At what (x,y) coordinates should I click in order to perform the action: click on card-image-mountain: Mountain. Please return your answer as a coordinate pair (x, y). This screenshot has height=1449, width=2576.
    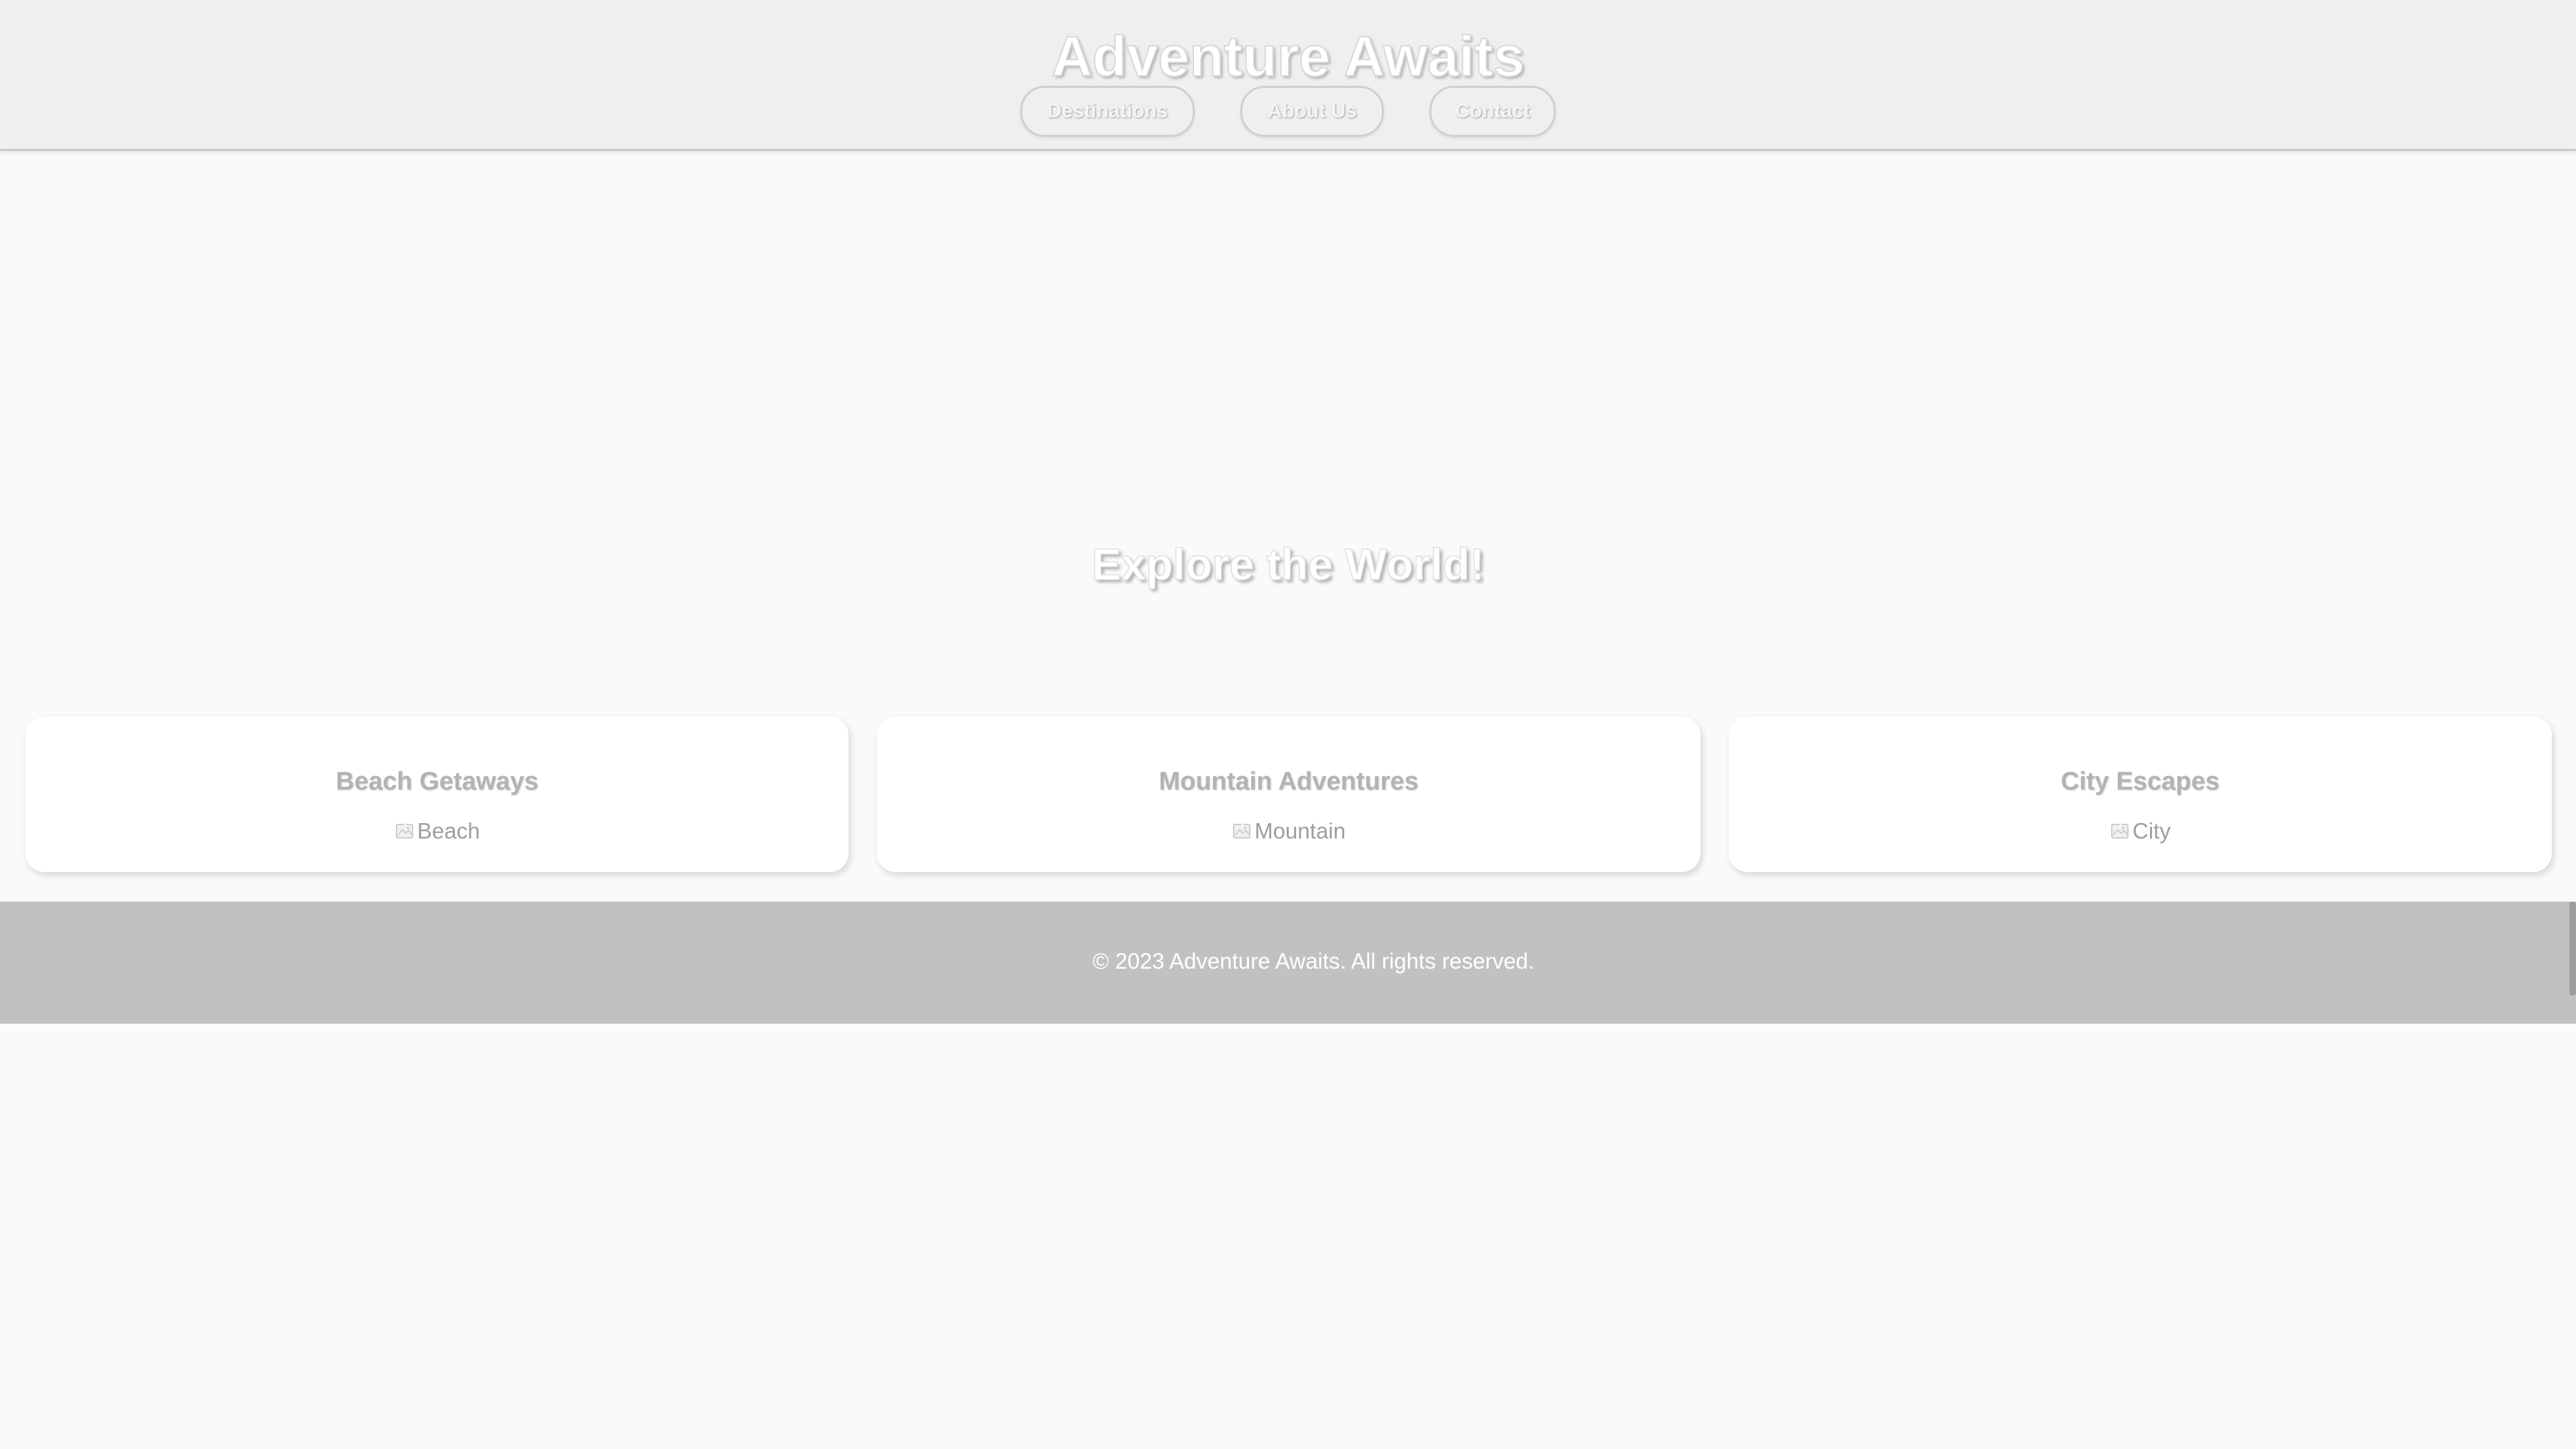
    Looking at the image, I should click on (1288, 831).